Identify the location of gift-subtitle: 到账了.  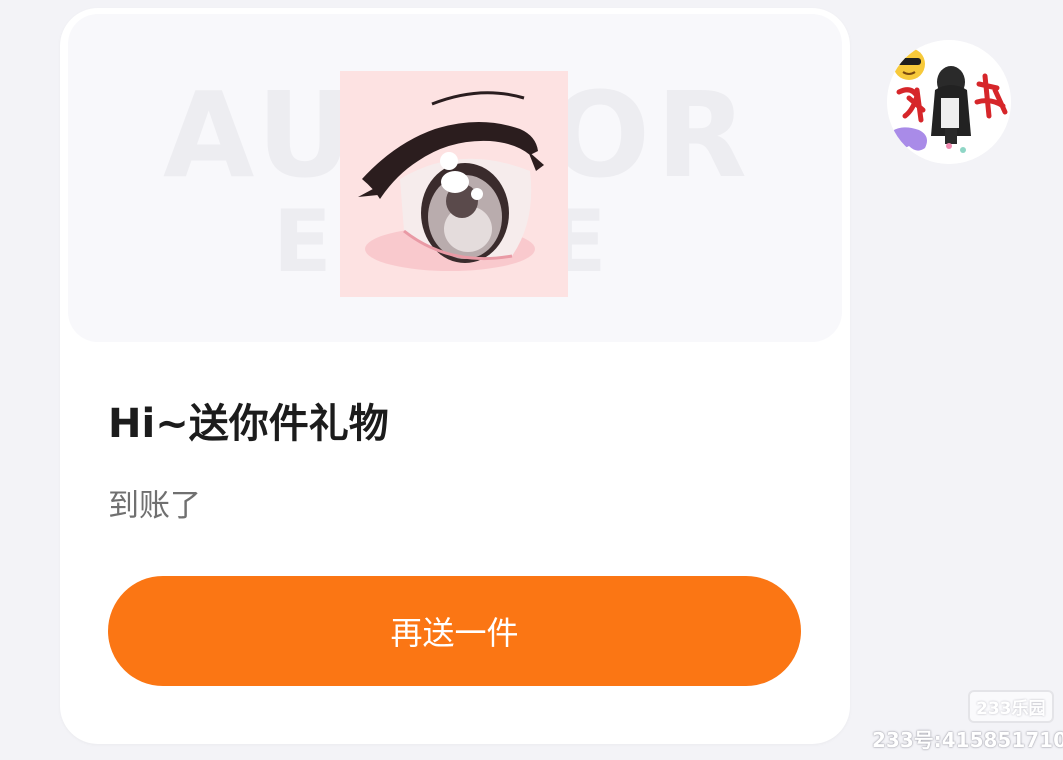
(154, 506).